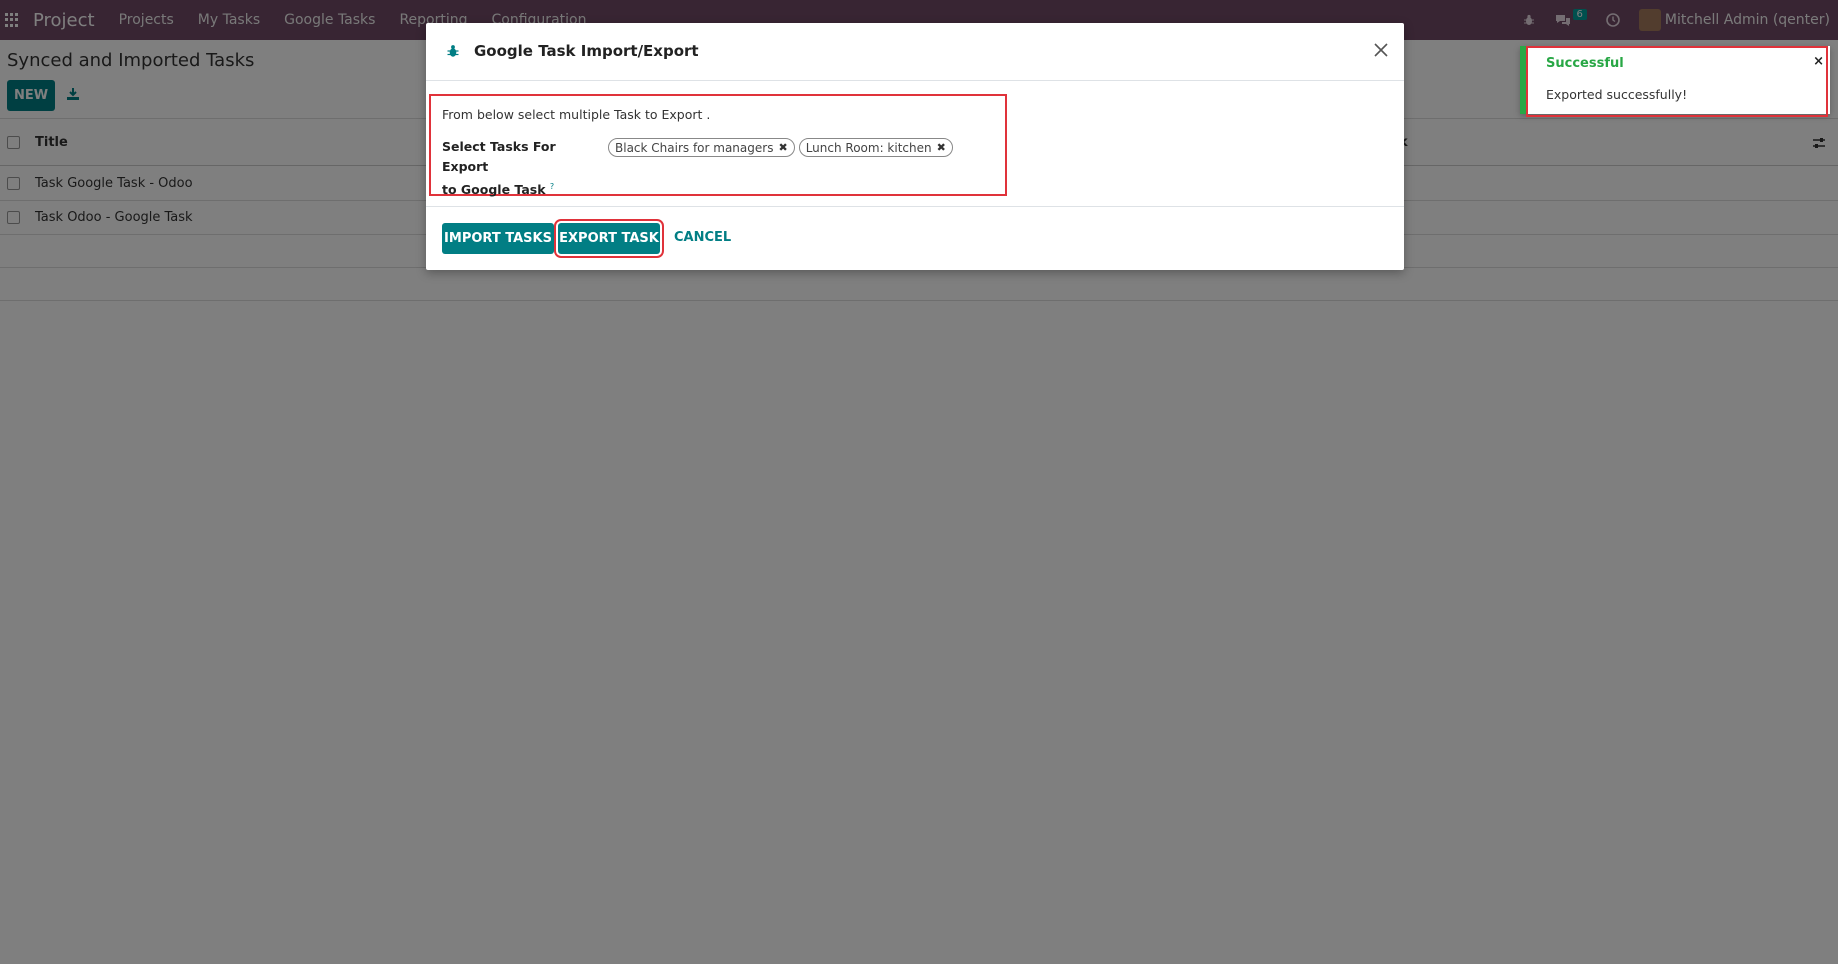 The width and height of the screenshot is (1838, 964). What do you see at coordinates (868, 147) in the screenshot?
I see `tag-label: Lunch Room: kitchen` at bounding box center [868, 147].